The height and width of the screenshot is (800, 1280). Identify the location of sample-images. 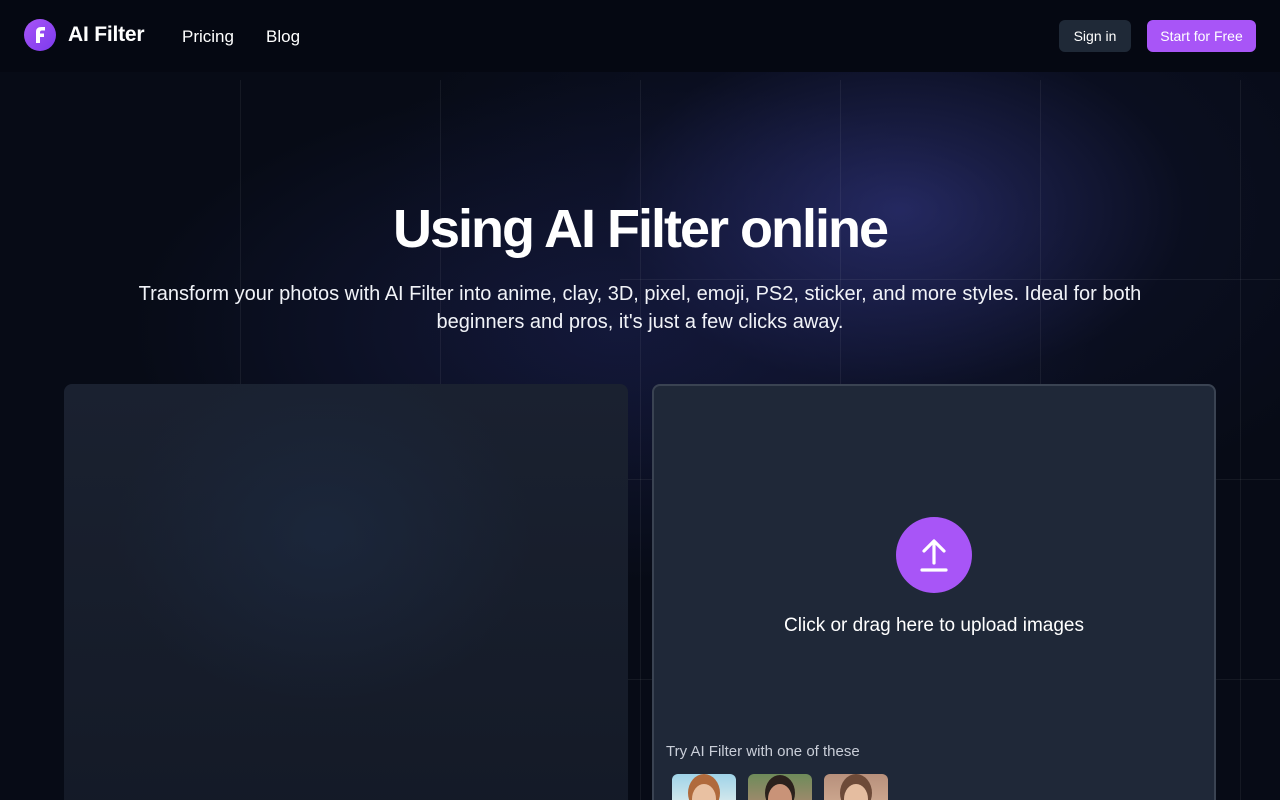
(780, 787).